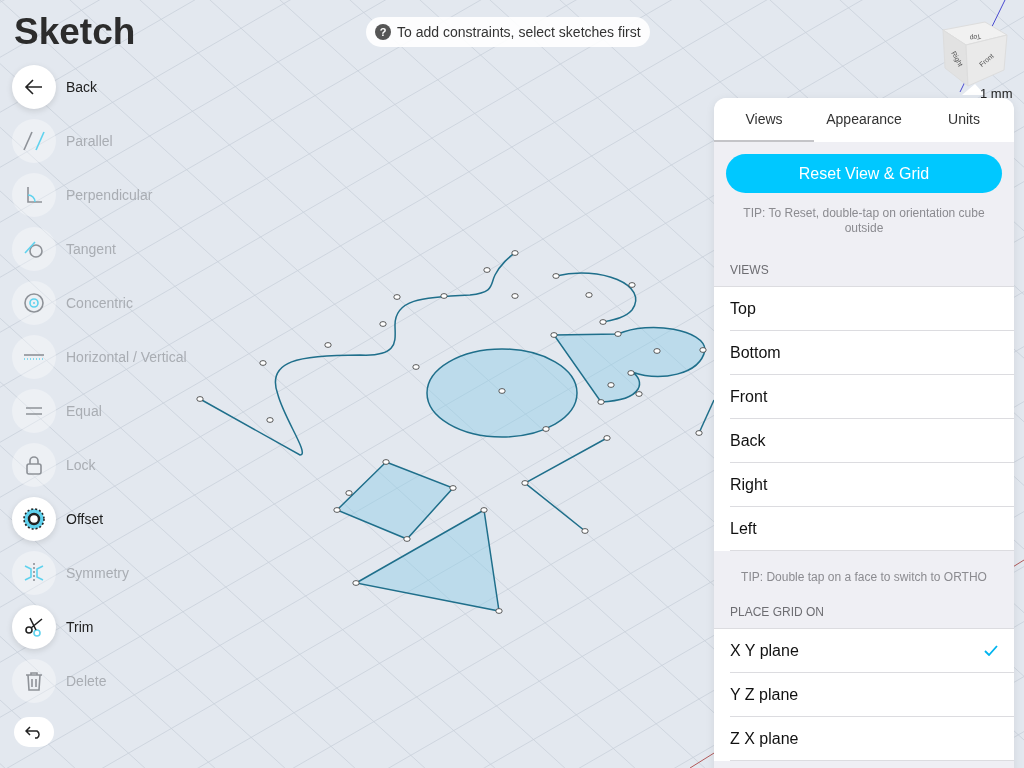  I want to click on tool-item: Offset, so click(58, 519).